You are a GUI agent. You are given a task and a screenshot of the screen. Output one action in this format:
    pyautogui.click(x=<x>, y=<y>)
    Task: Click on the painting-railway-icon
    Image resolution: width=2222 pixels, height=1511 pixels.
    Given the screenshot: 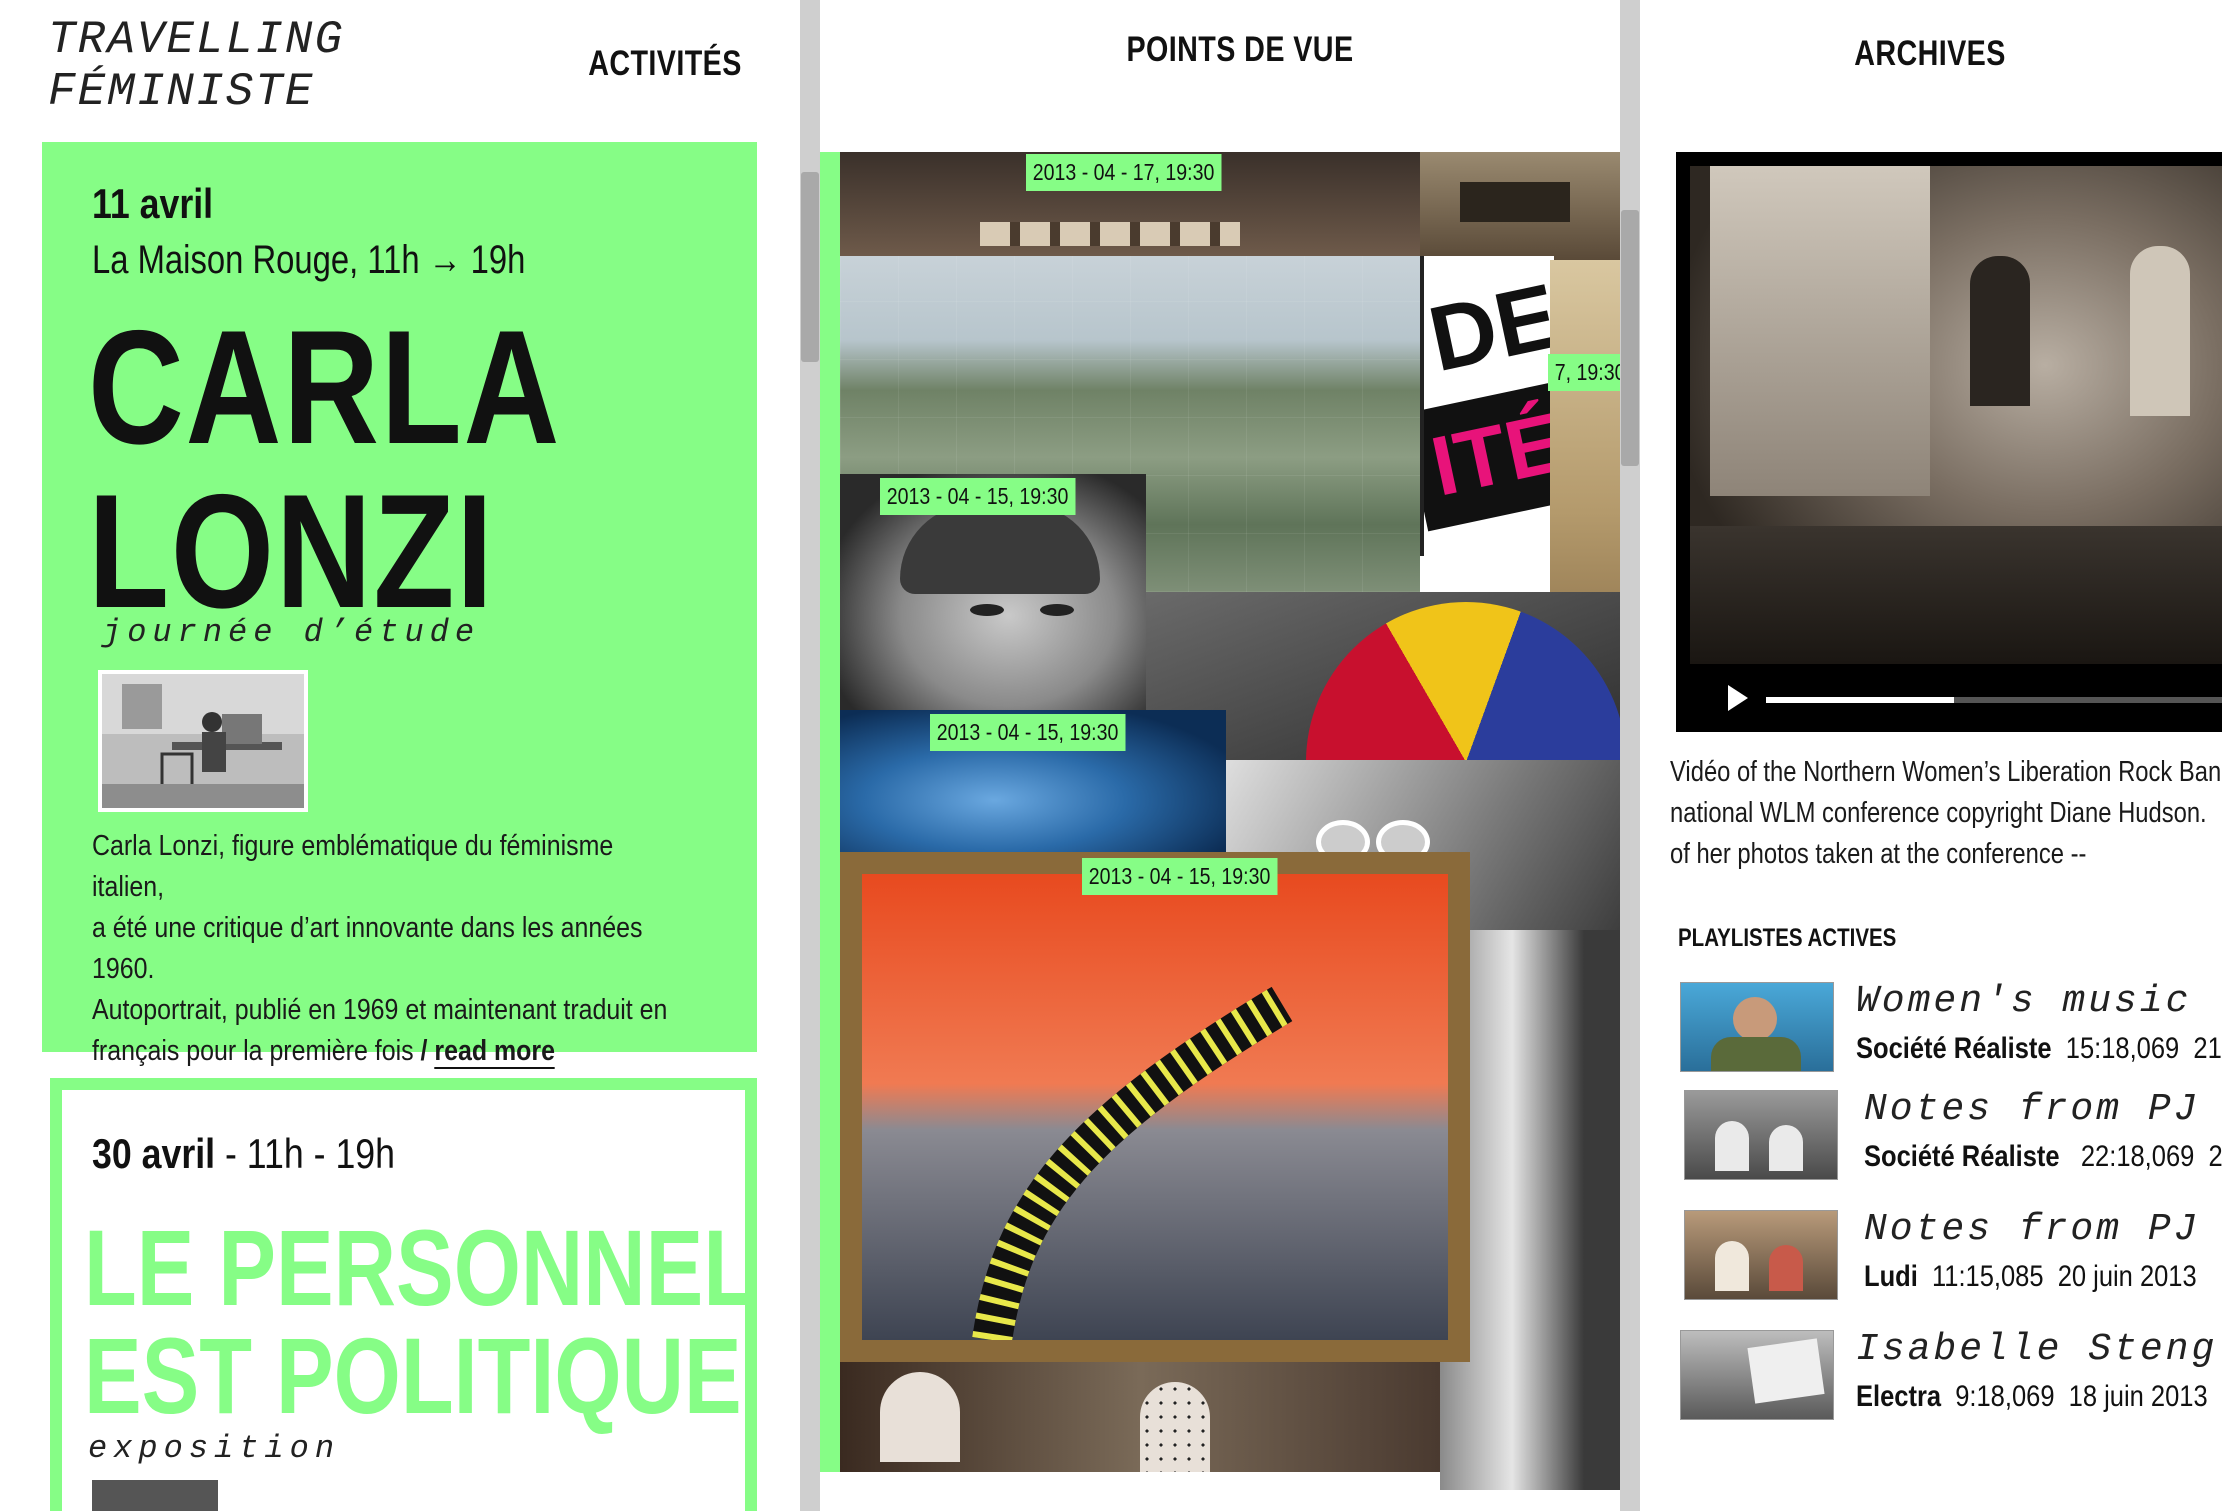 What is the action you would take?
    pyautogui.click(x=1155, y=1108)
    